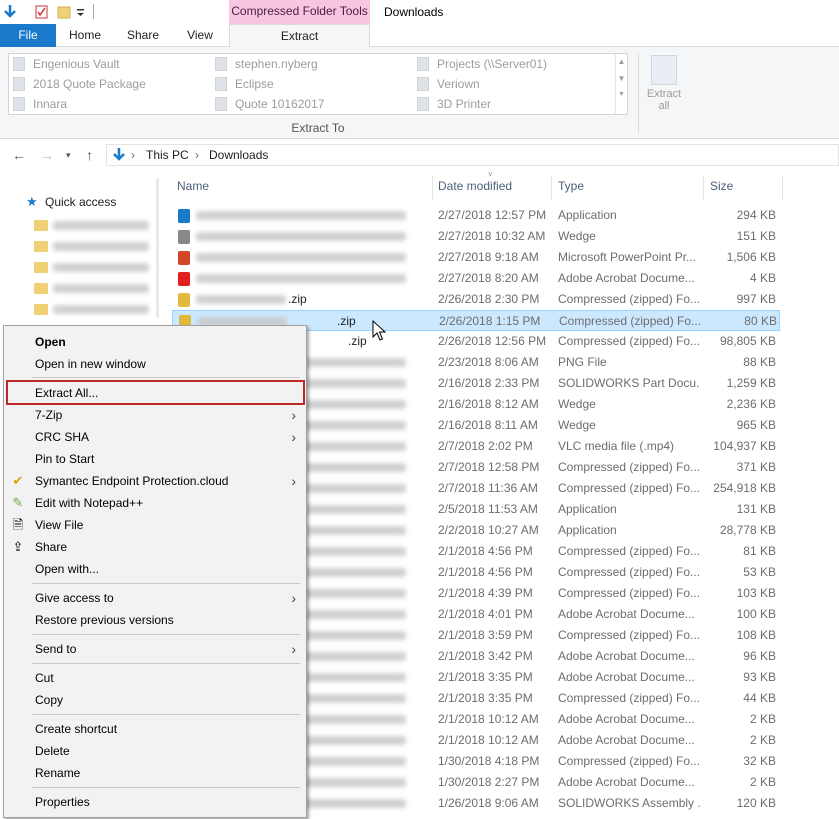 The height and width of the screenshot is (819, 839). What do you see at coordinates (155, 415) in the screenshot?
I see `menu-item-7zip: 7-Zip ›` at bounding box center [155, 415].